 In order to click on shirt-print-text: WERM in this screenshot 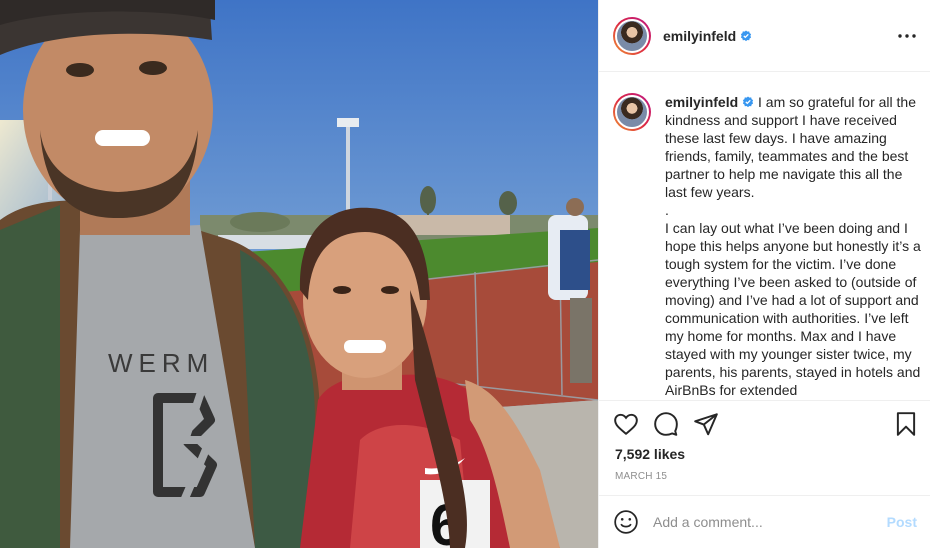, I will do `click(161, 363)`.